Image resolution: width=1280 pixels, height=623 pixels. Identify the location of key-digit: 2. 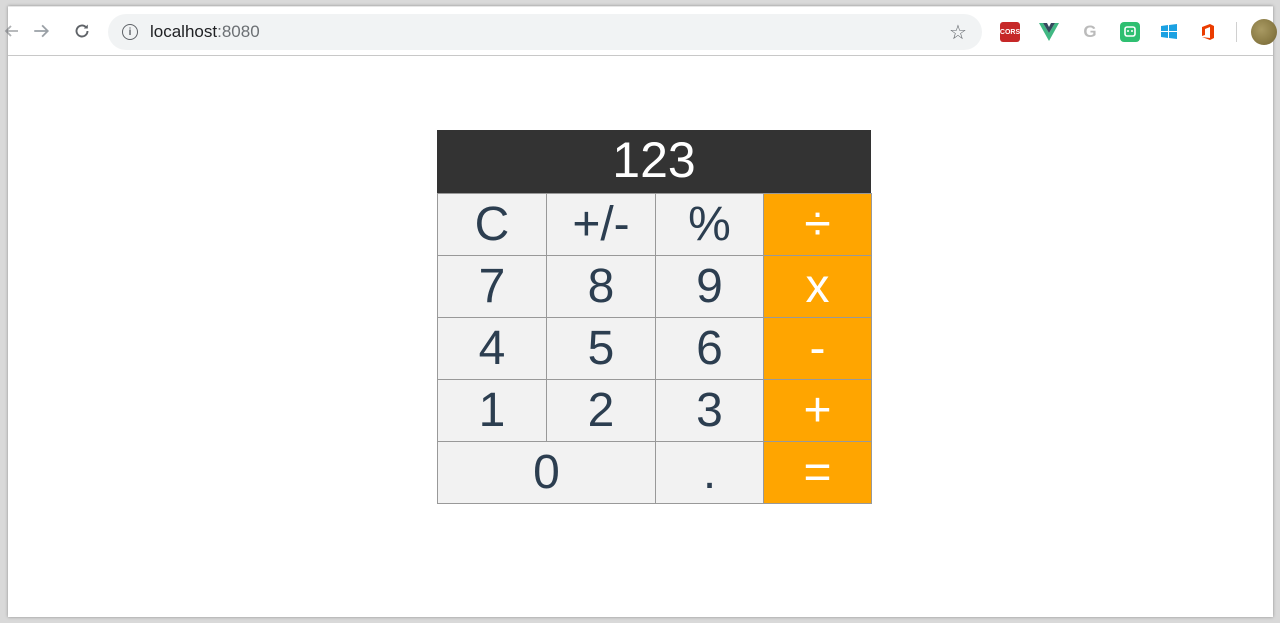
(601, 410).